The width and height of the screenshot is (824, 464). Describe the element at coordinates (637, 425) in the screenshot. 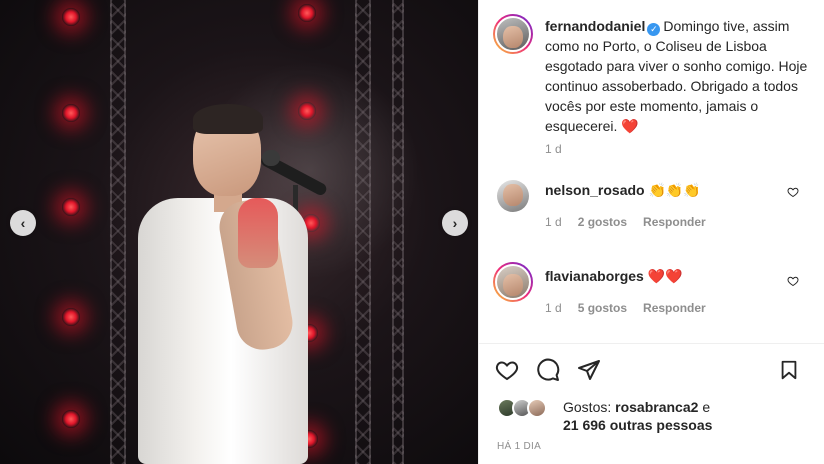

I see `likes-others: 21 696 outras pessoas` at that location.